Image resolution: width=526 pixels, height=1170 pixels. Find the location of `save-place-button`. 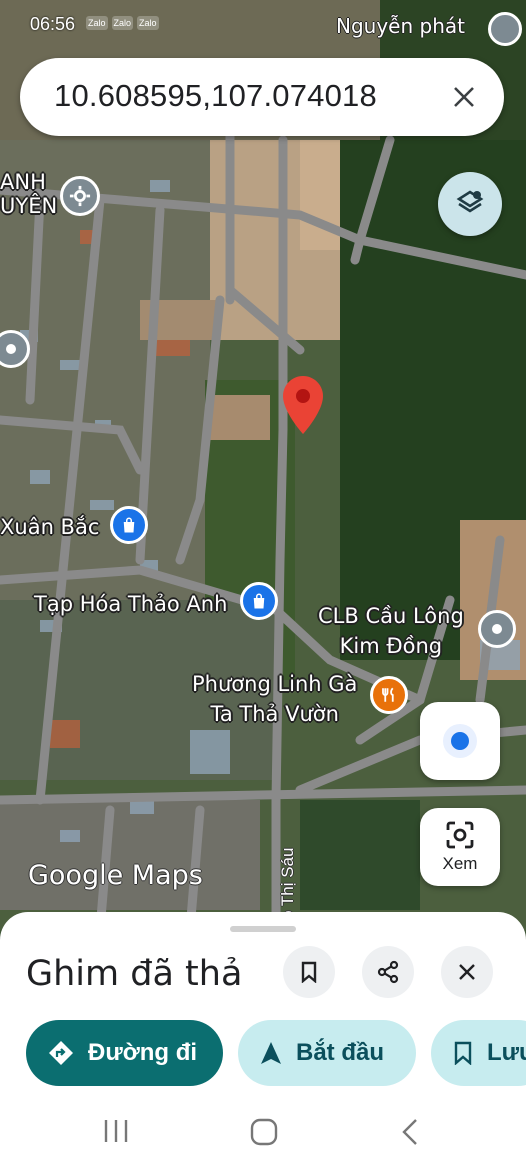

save-place-button is located at coordinates (309, 972).